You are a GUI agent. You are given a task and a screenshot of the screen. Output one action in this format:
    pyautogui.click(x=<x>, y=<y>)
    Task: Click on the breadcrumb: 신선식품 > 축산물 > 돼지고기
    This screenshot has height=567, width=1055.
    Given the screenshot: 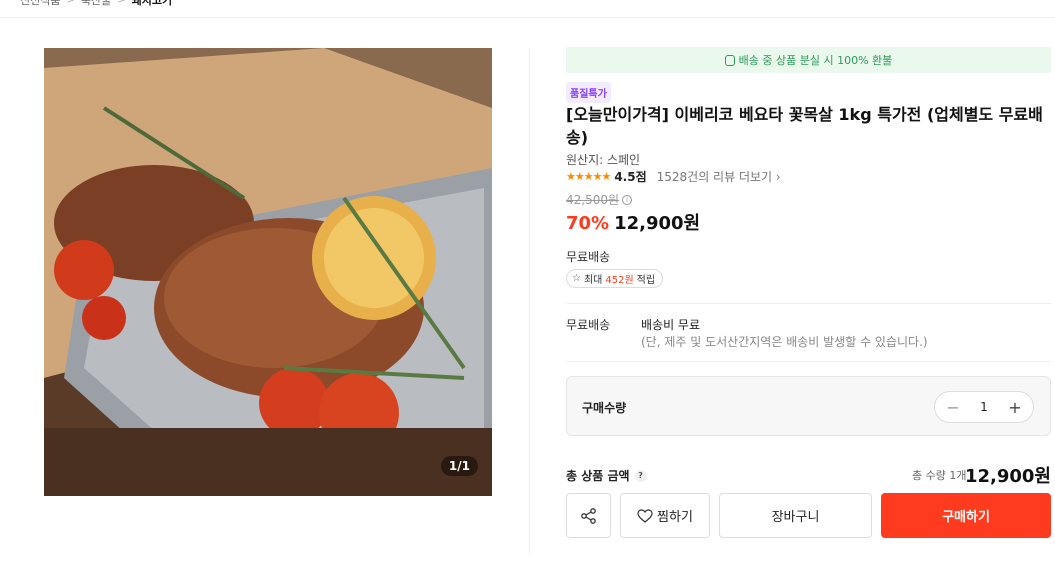 What is the action you would take?
    pyautogui.click(x=527, y=9)
    